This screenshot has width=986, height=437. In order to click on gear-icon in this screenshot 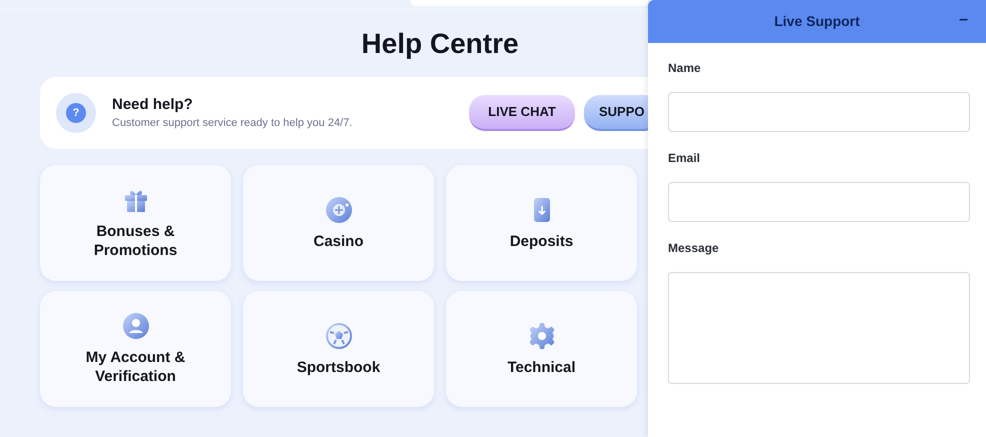, I will do `click(542, 336)`.